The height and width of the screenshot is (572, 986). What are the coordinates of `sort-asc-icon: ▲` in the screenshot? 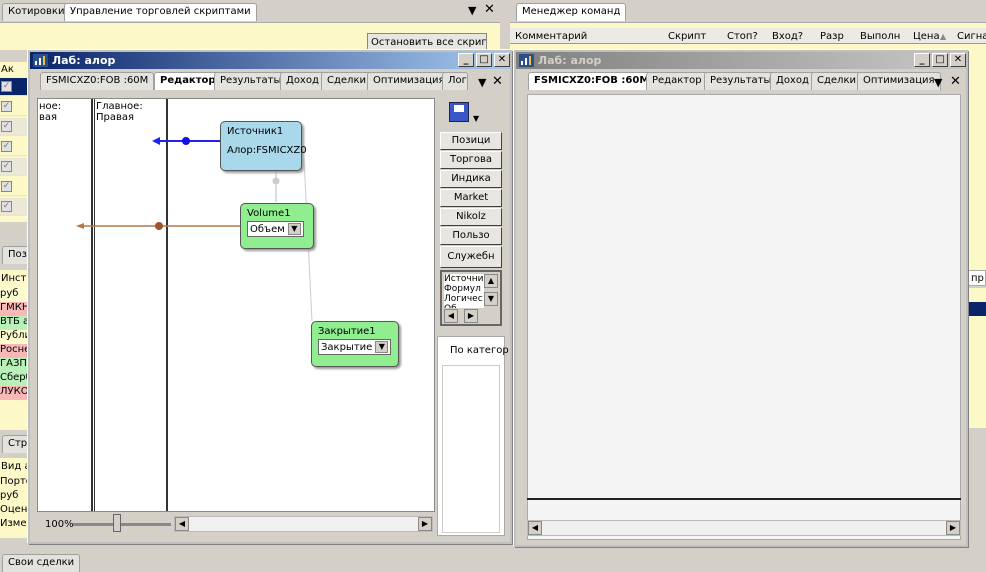 It's located at (943, 36).